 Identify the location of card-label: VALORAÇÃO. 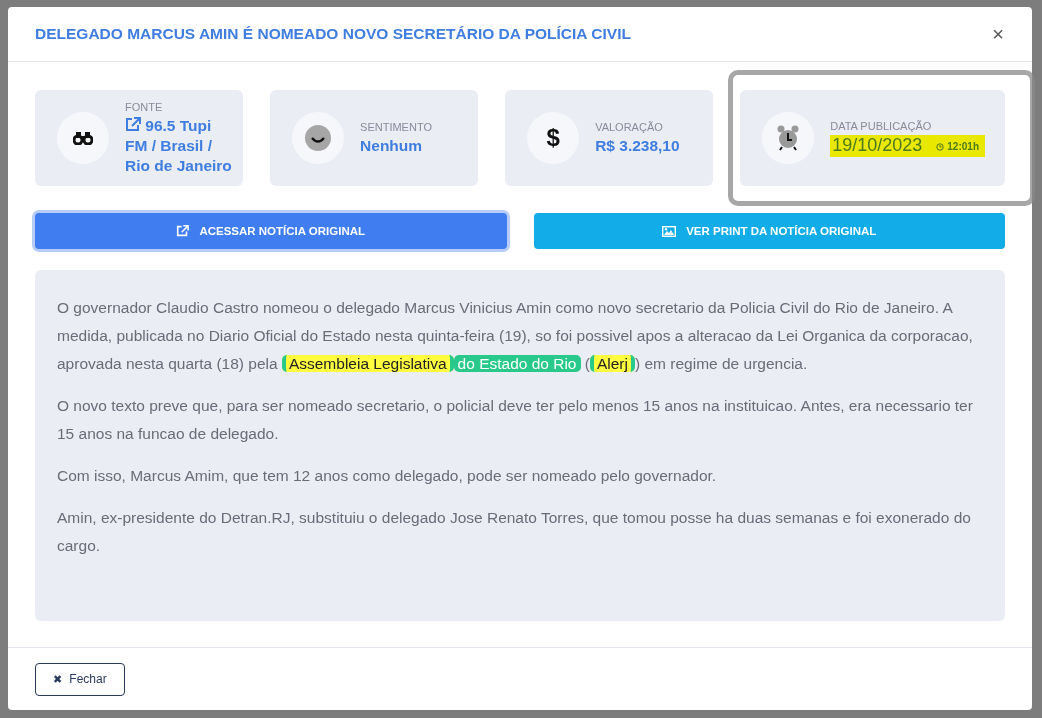
(629, 126).